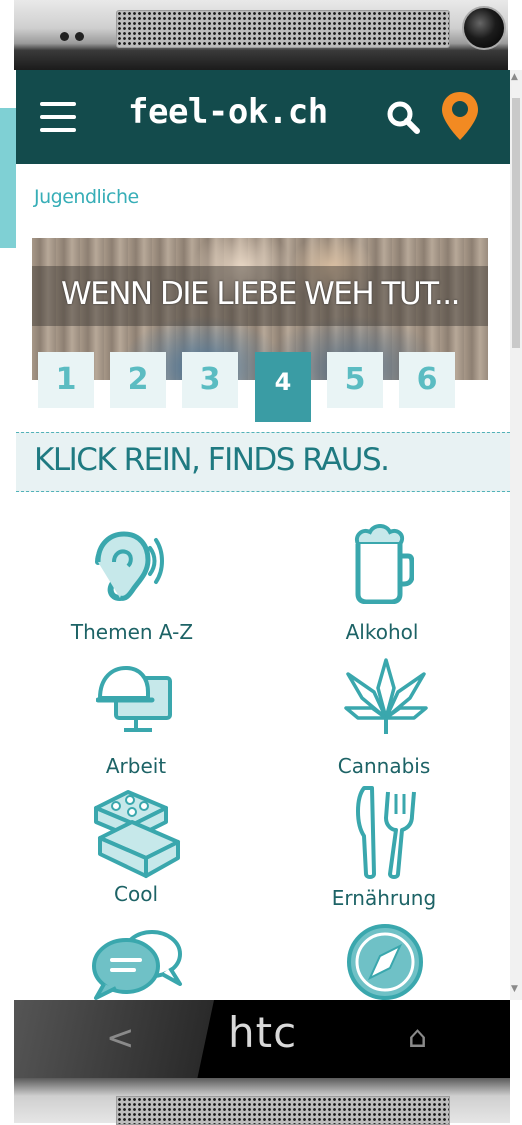  Describe the element at coordinates (212, 460) in the screenshot. I see `claim-text: KLICK REIN, FINDS RAUS.` at that location.